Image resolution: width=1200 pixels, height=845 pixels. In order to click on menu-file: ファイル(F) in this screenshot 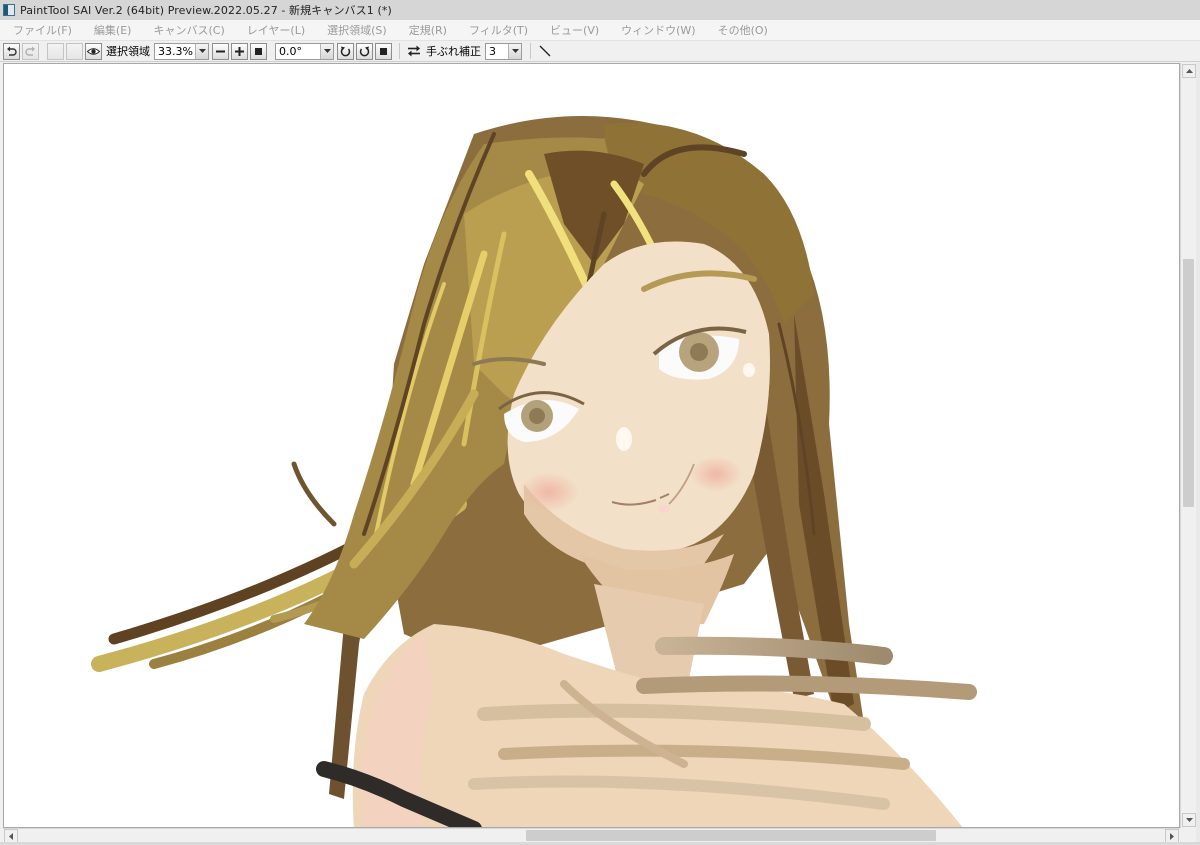, I will do `click(42, 30)`.